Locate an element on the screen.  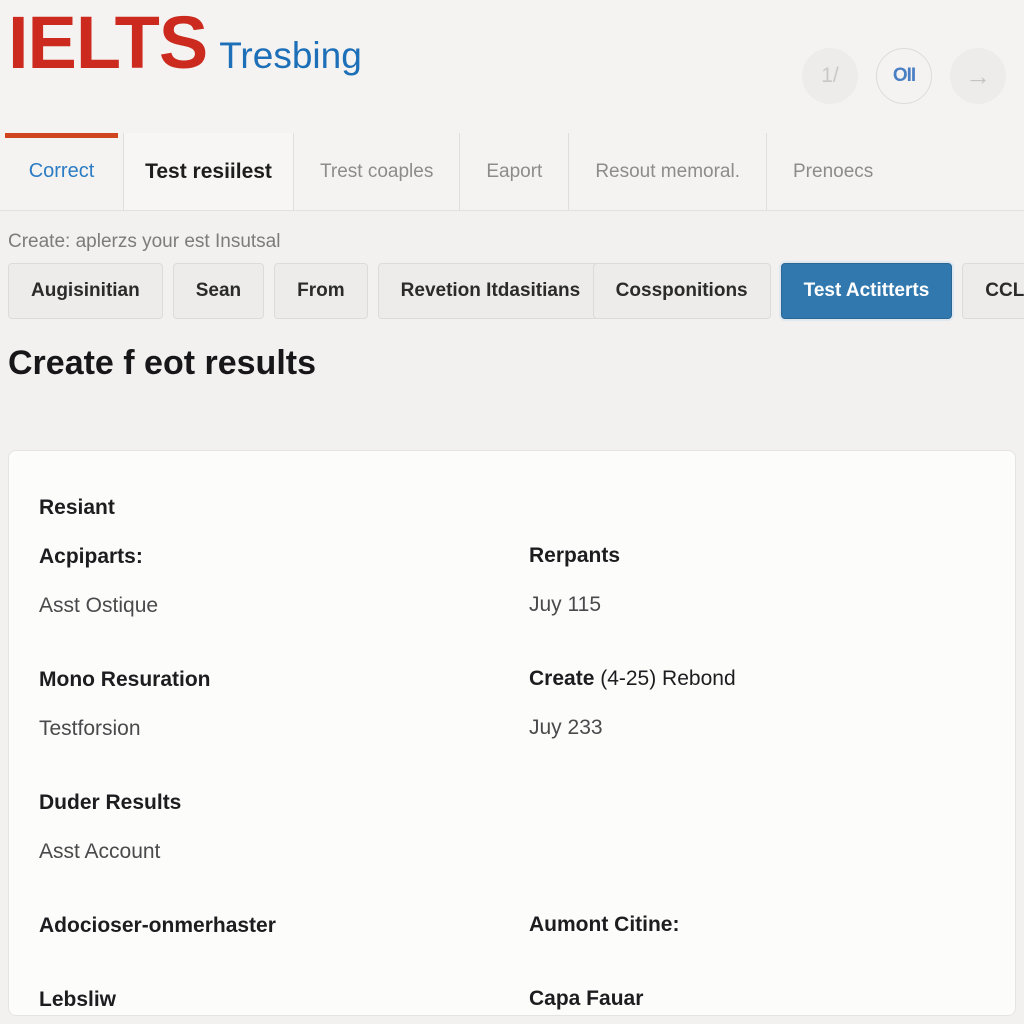
toolbar-right-group: Cossponitions Test Actitterts CCLS is located at coordinates (808, 291).